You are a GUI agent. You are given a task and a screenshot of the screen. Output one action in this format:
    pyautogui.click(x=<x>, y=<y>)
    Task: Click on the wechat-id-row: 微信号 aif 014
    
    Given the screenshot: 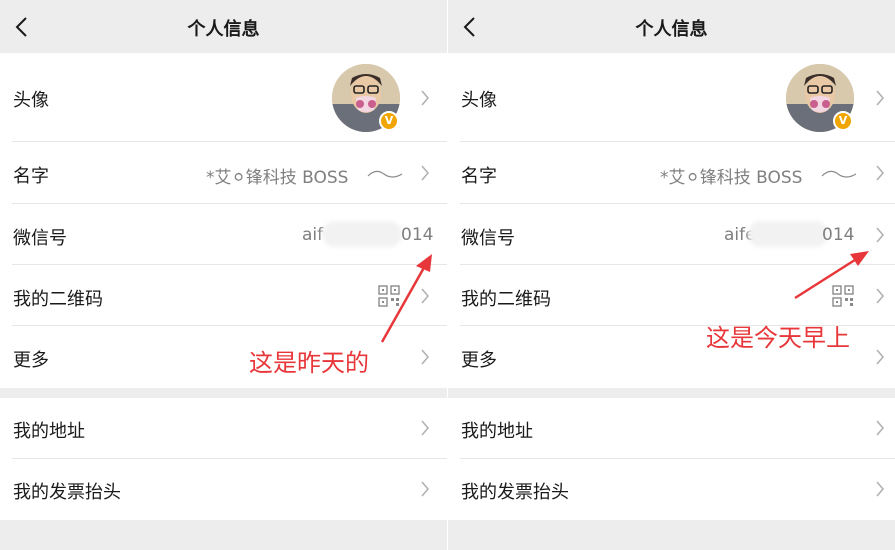 What is the action you would take?
    pyautogui.click(x=223, y=234)
    